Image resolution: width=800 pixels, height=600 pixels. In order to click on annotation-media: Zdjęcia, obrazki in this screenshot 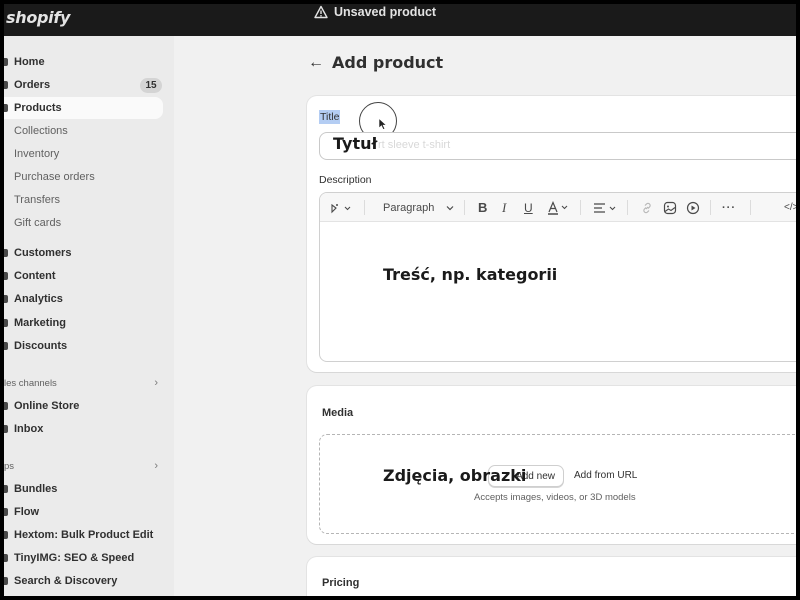, I will do `click(455, 475)`.